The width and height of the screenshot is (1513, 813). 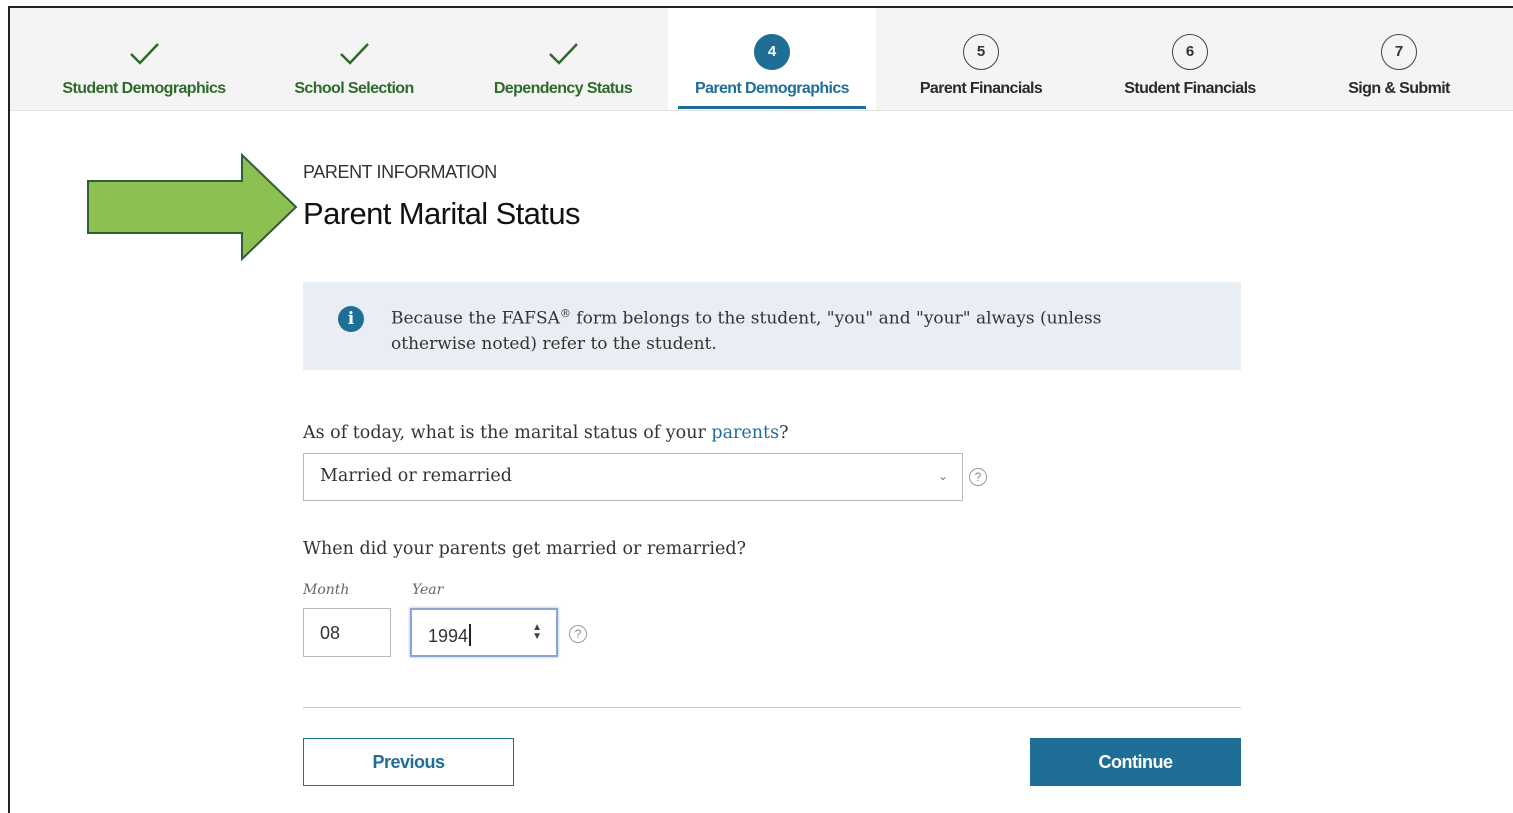 I want to click on form-divider, so click(x=772, y=707).